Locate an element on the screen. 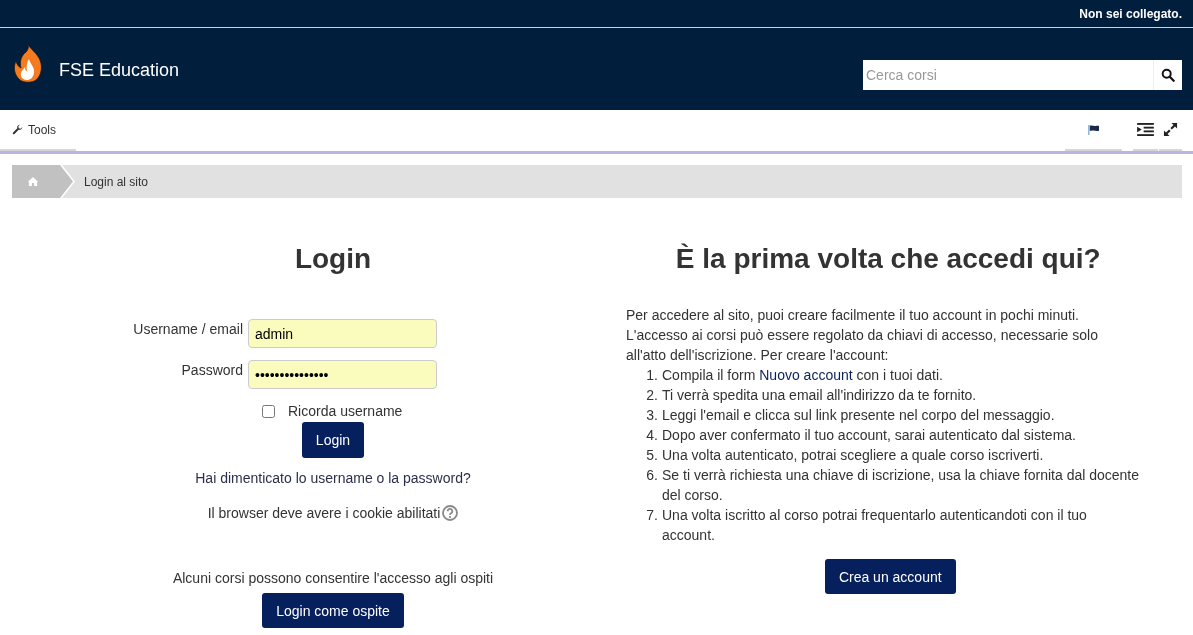 This screenshot has height=635, width=1193. signup-heading: È la prima volta che accedi qui? is located at coordinates (888, 259).